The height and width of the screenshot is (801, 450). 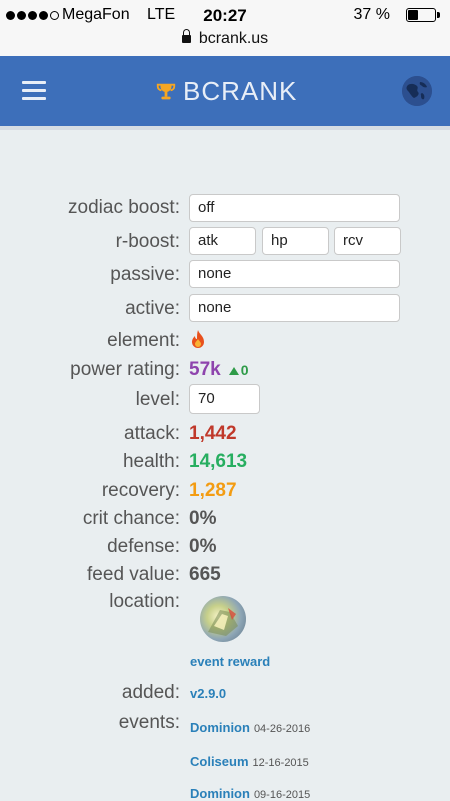 I want to click on level-label: level:, so click(x=157, y=399).